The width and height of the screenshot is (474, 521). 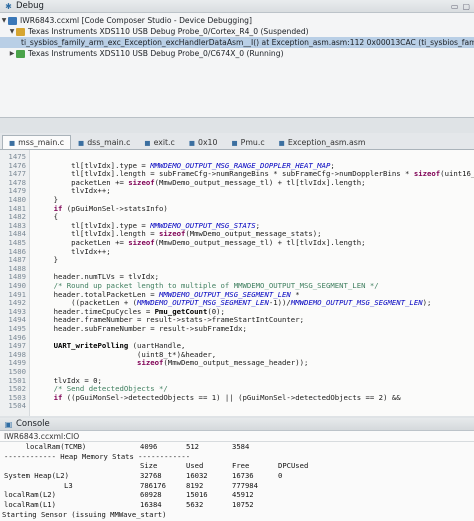 What do you see at coordinates (20, 31) in the screenshot?
I see `suspended-thread-icon` at bounding box center [20, 31].